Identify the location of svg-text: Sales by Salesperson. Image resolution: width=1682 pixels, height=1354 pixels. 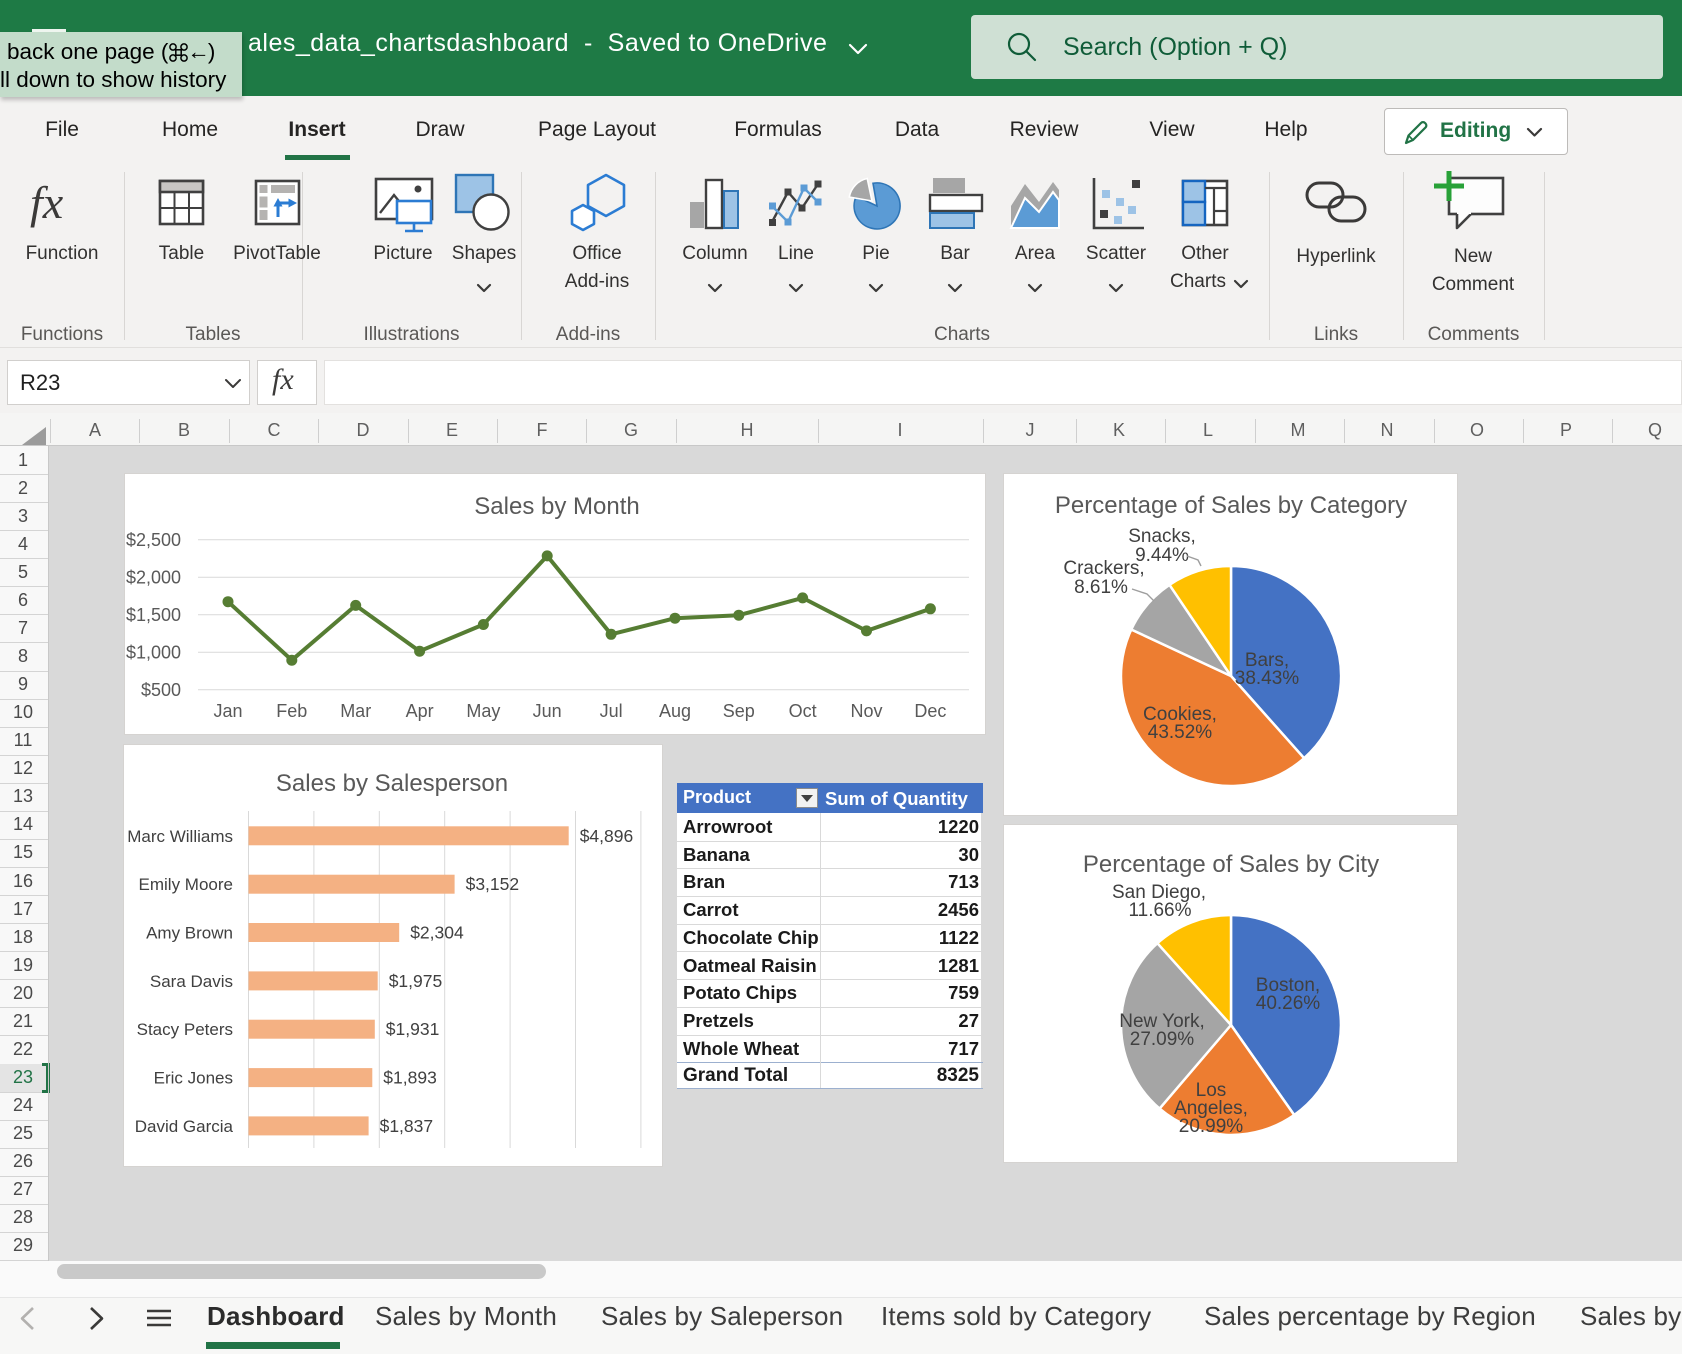
(392, 783).